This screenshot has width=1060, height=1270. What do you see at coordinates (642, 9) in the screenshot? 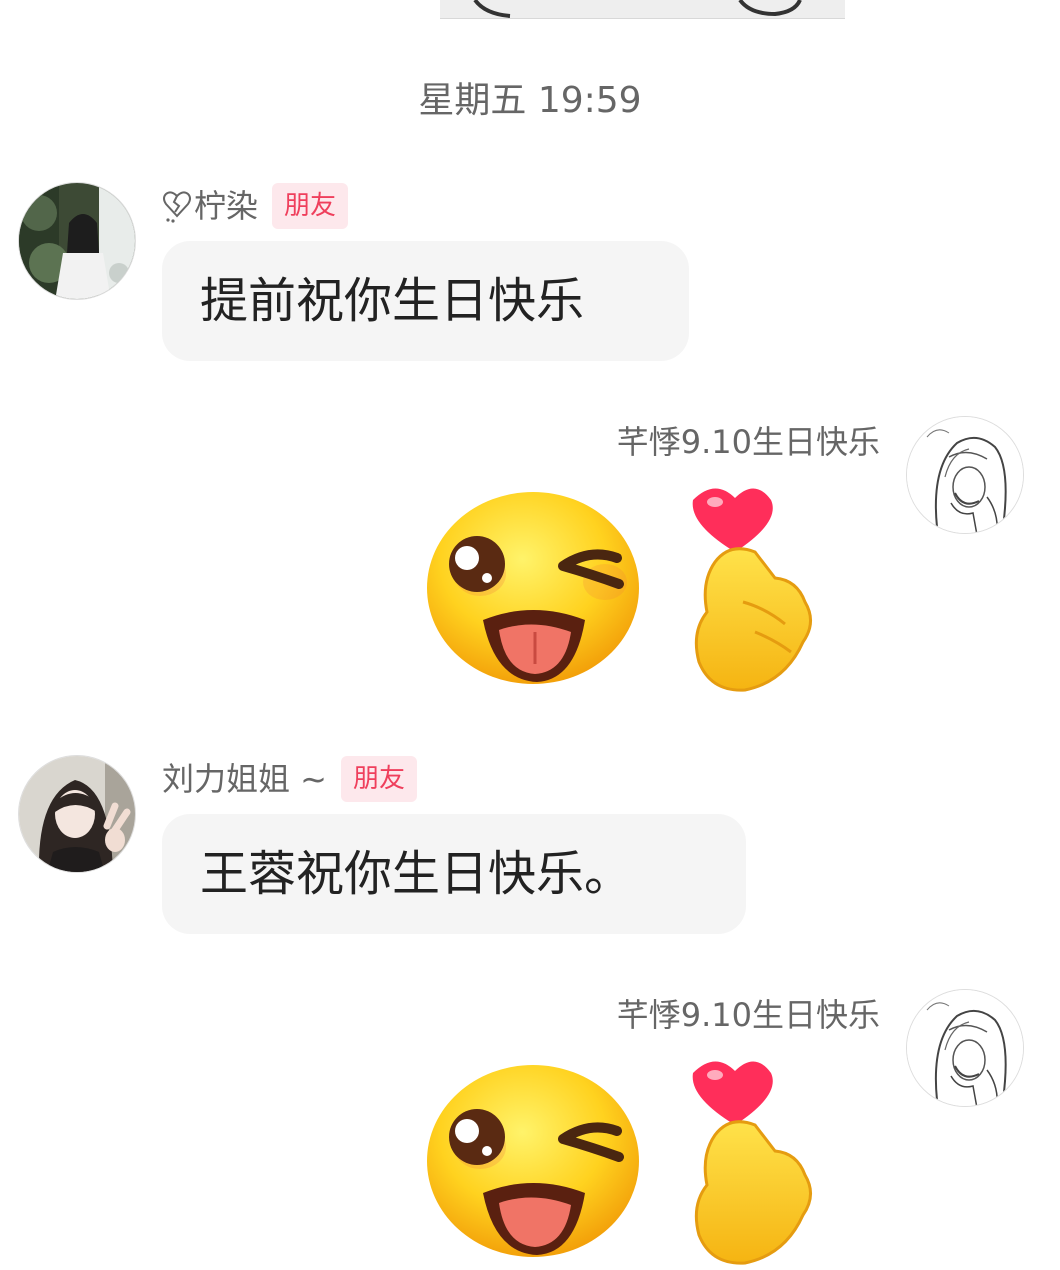
I see `previous-image-message` at bounding box center [642, 9].